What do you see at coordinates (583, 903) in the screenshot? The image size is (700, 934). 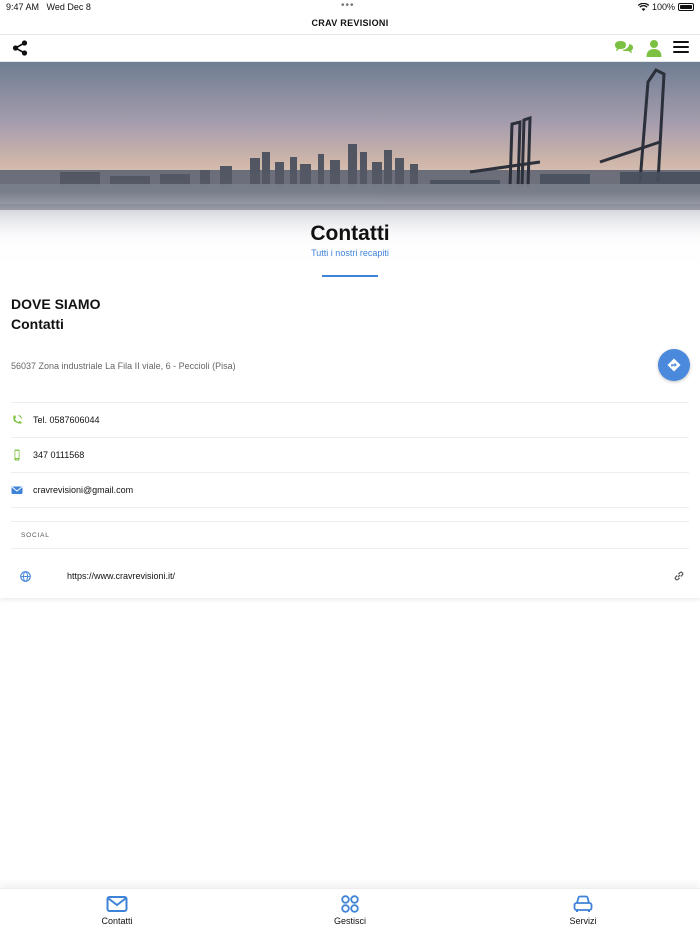 I see `car-icon` at bounding box center [583, 903].